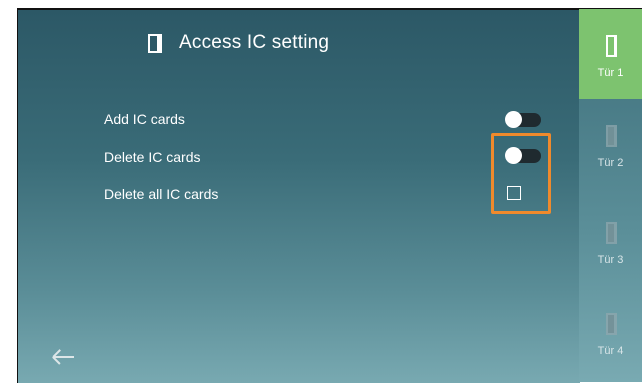 This screenshot has width=642, height=383. I want to click on tab-label: Tür 4, so click(610, 351).